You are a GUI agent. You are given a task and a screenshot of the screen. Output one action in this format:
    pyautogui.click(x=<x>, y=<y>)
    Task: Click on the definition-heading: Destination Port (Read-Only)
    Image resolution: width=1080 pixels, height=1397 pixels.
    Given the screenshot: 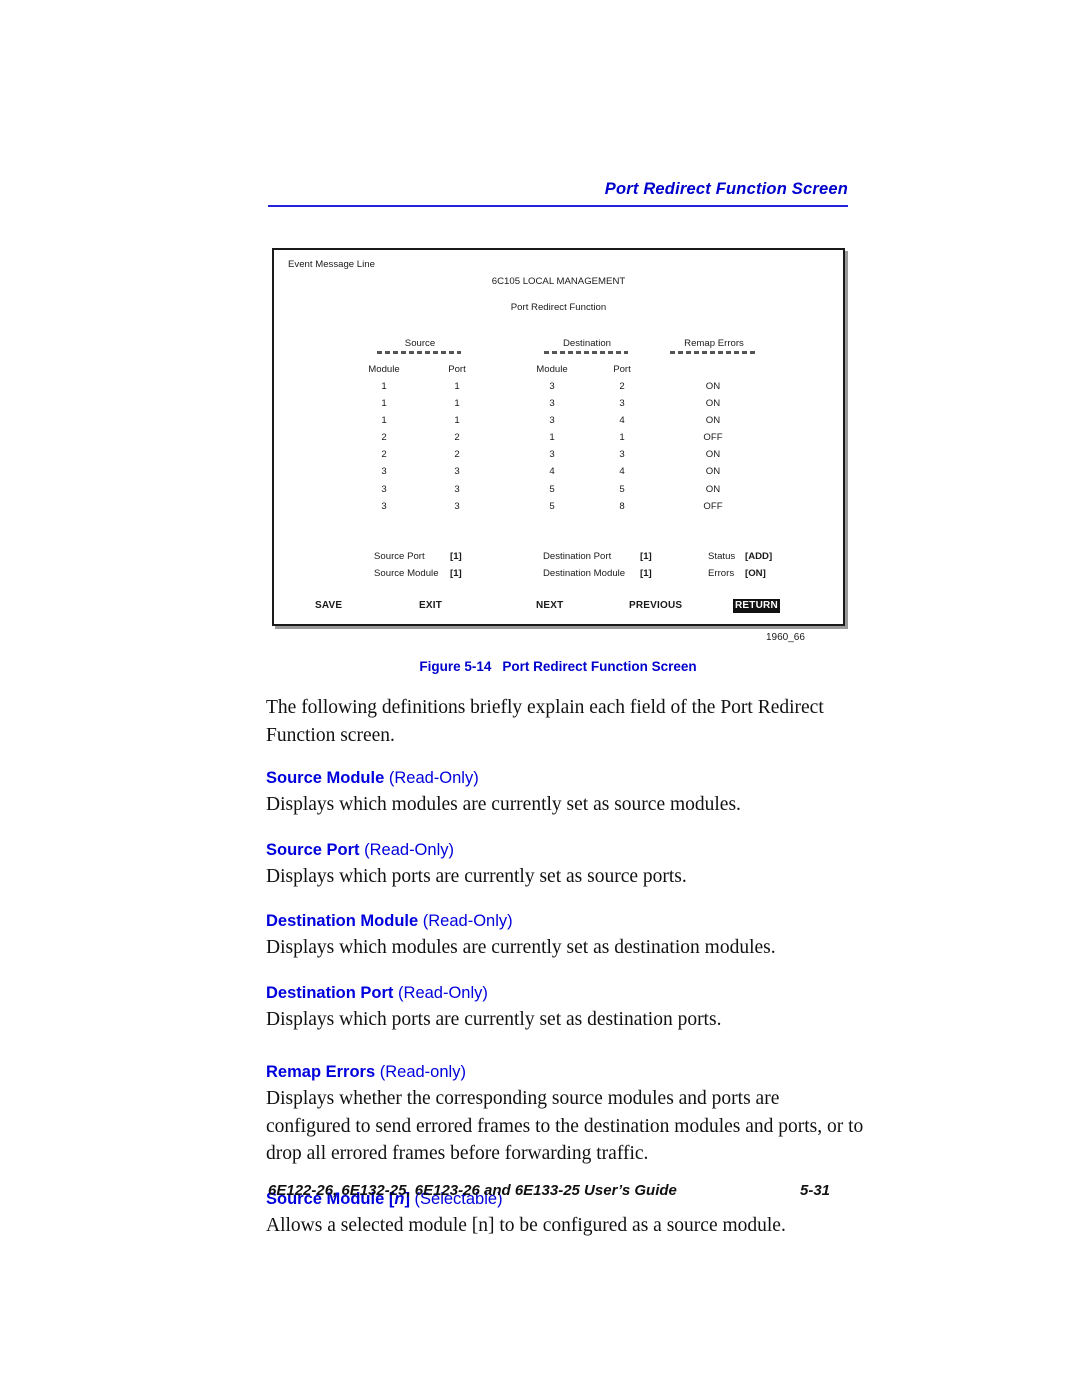 What is the action you would take?
    pyautogui.click(x=566, y=993)
    